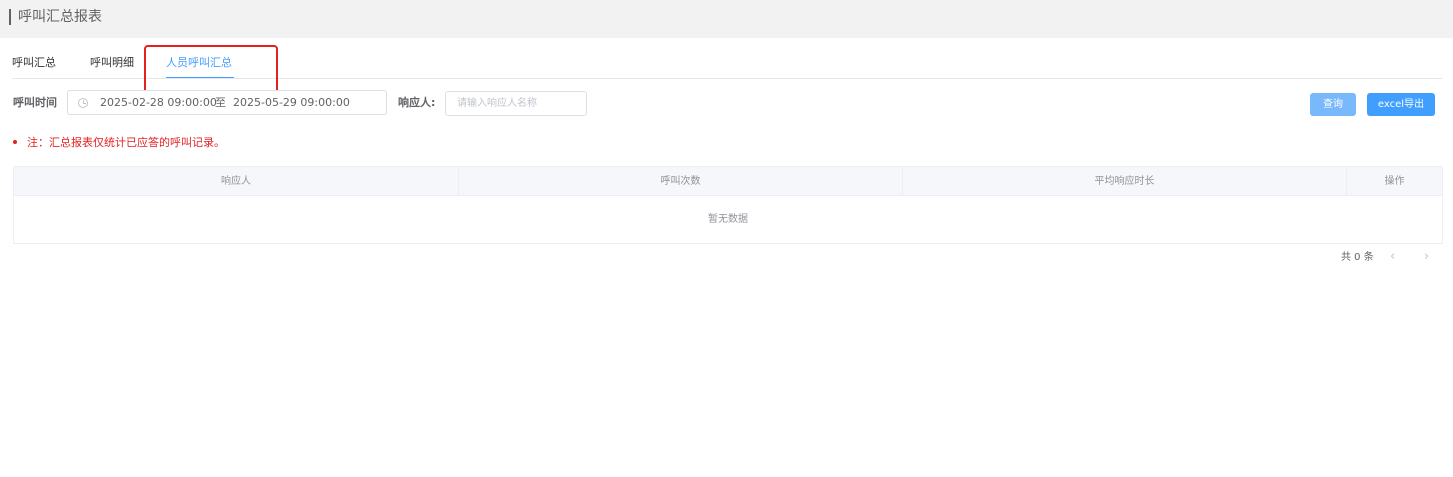  I want to click on range-separator: 至, so click(220, 102).